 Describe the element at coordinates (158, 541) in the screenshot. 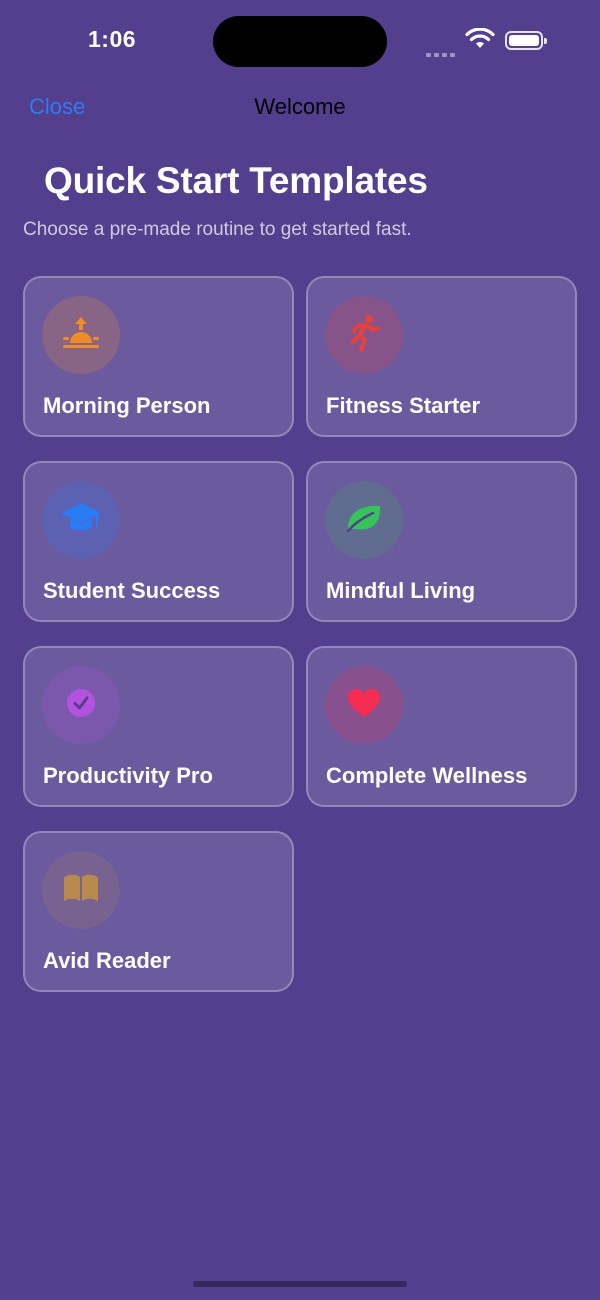

I see `template-card-student-success: Student Success` at that location.